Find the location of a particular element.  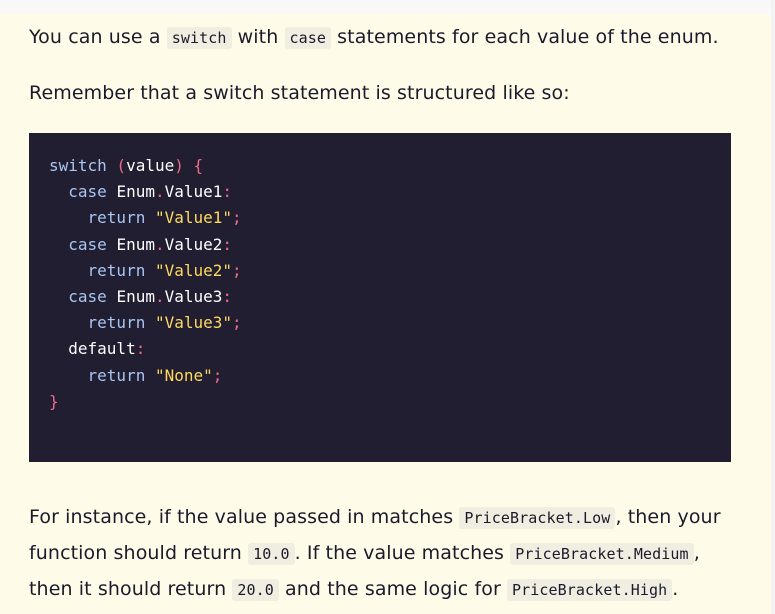

inline-code-price-high: PriceBracket.High is located at coordinates (590, 590).